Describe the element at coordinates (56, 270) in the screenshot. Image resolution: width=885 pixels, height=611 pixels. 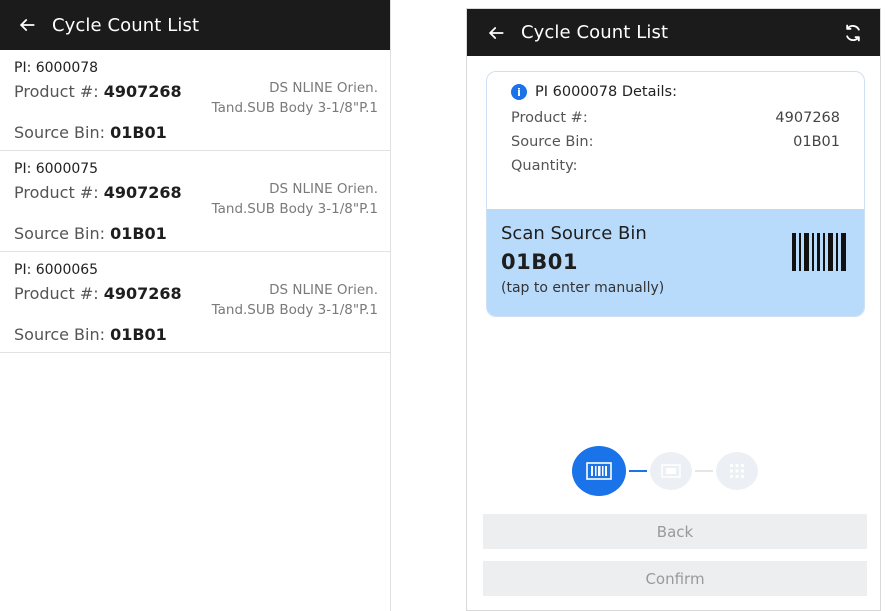
I see `pi-number: PI: 6000065` at that location.